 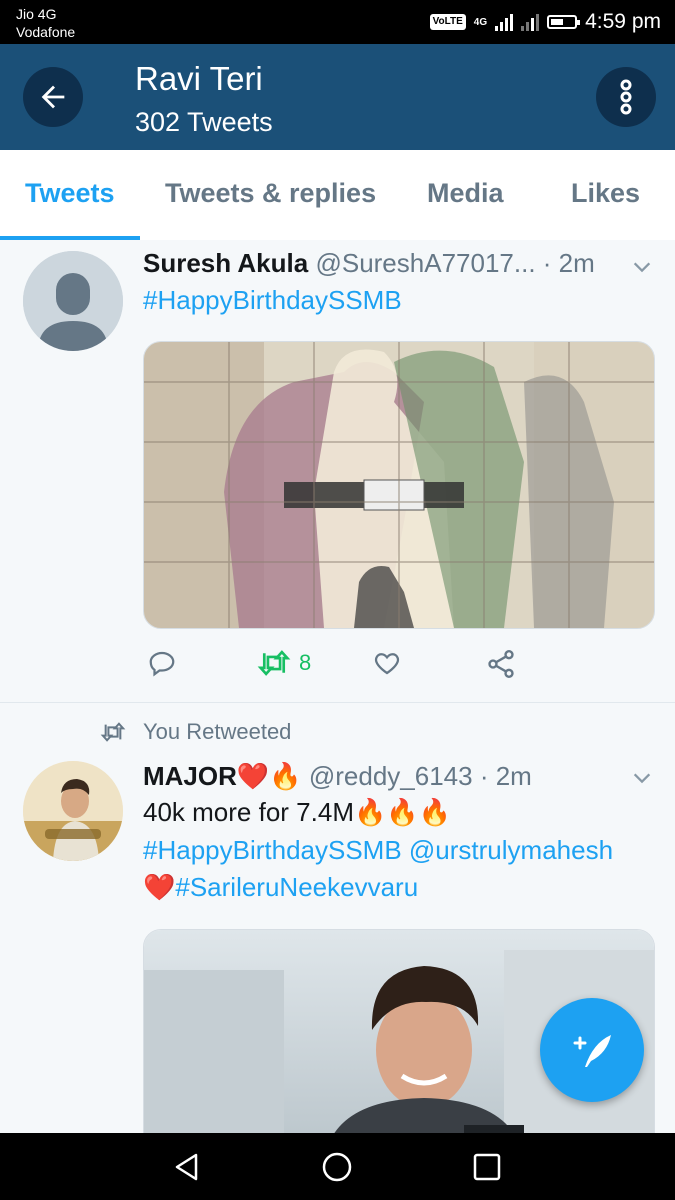 I want to click on author-name: MAJOR❤️🔥, so click(x=222, y=776).